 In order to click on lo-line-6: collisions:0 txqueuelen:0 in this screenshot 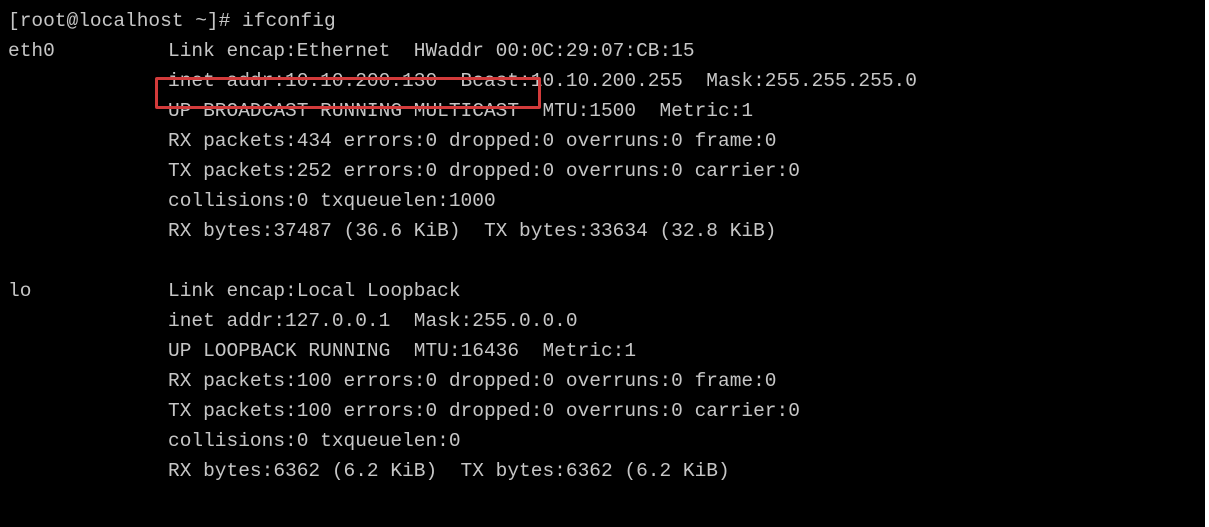, I will do `click(234, 441)`.